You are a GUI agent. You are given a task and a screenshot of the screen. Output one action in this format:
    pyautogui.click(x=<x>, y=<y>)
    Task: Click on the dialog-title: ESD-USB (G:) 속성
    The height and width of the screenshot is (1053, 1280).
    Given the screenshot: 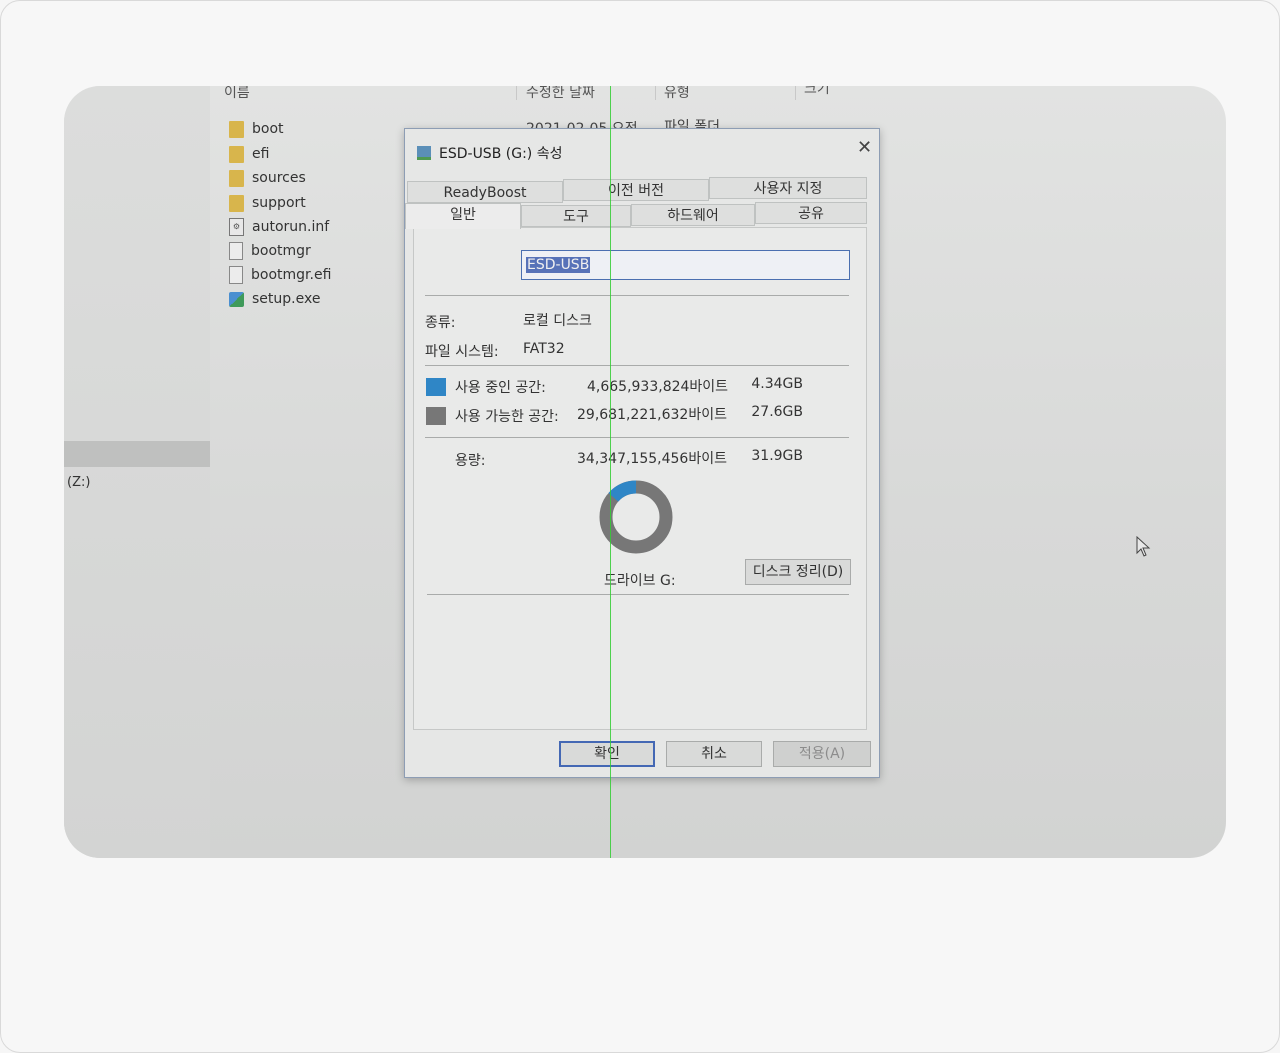 What is the action you would take?
    pyautogui.click(x=501, y=154)
    